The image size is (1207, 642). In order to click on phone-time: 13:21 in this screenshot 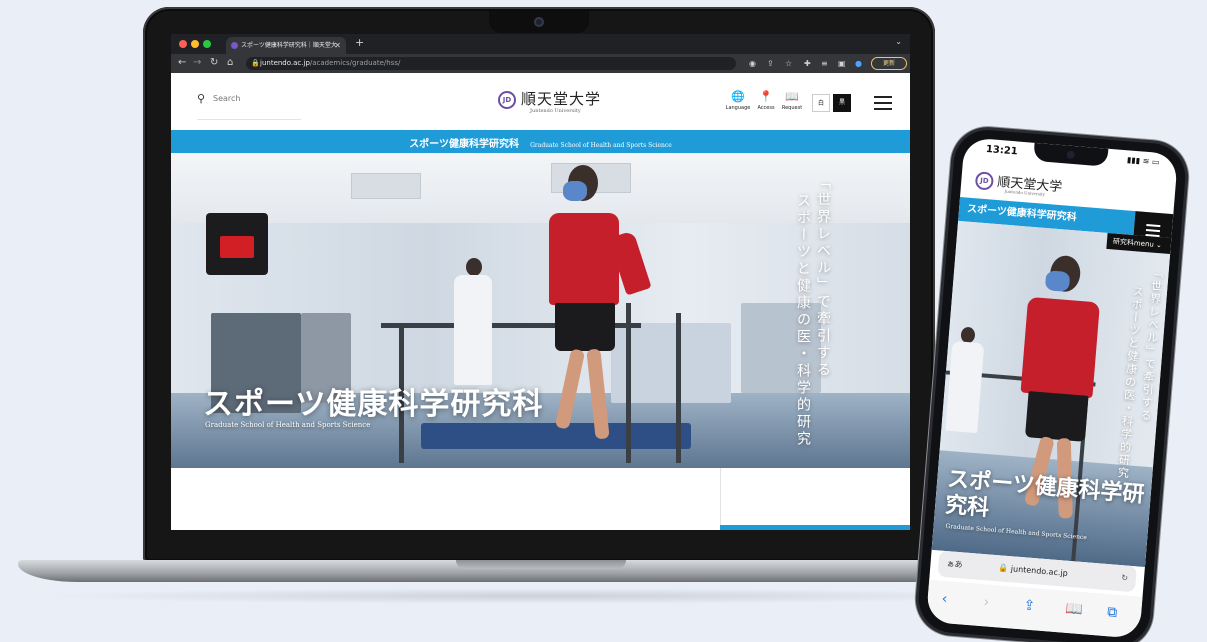, I will do `click(1002, 150)`.